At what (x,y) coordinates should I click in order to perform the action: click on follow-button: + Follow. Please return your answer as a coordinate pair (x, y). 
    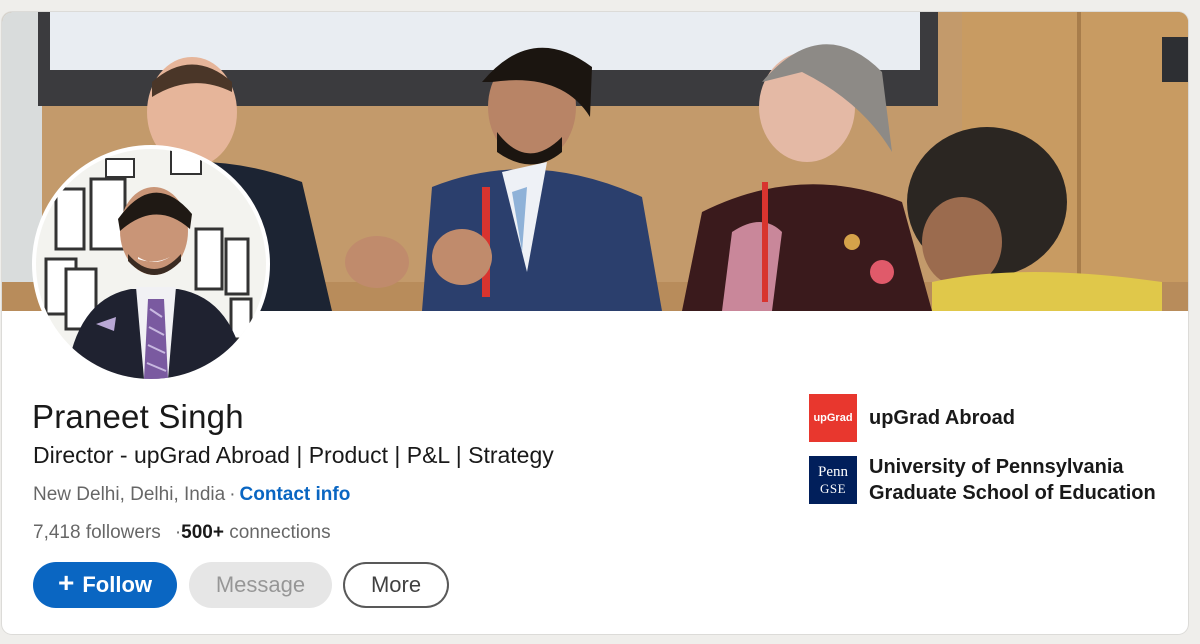
    Looking at the image, I should click on (105, 585).